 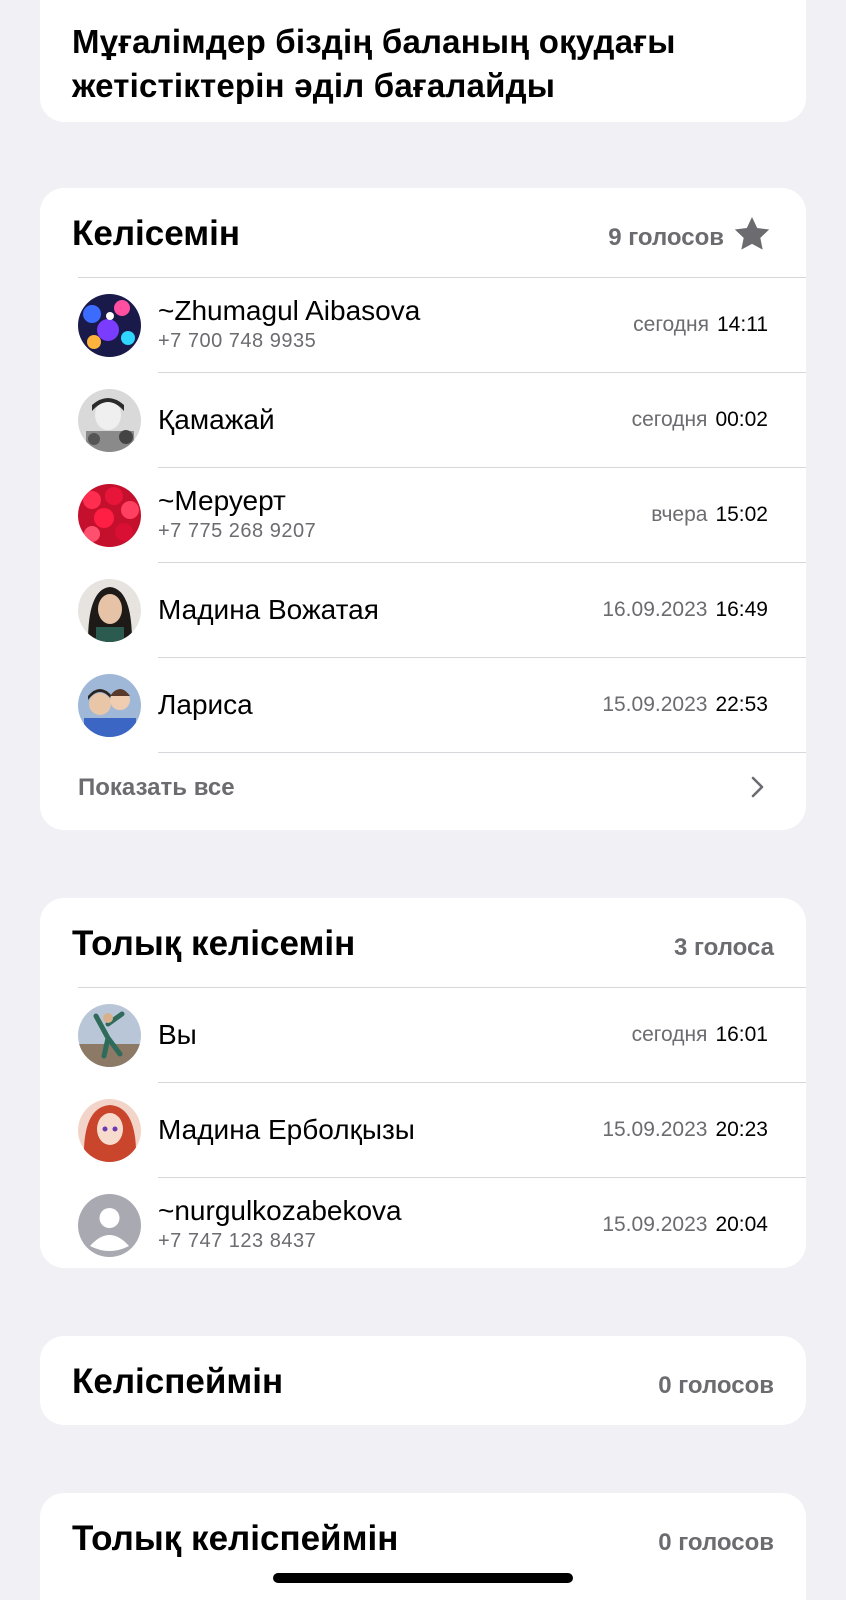 What do you see at coordinates (709, 515) in the screenshot?
I see `vote-time: вчера 15:02` at bounding box center [709, 515].